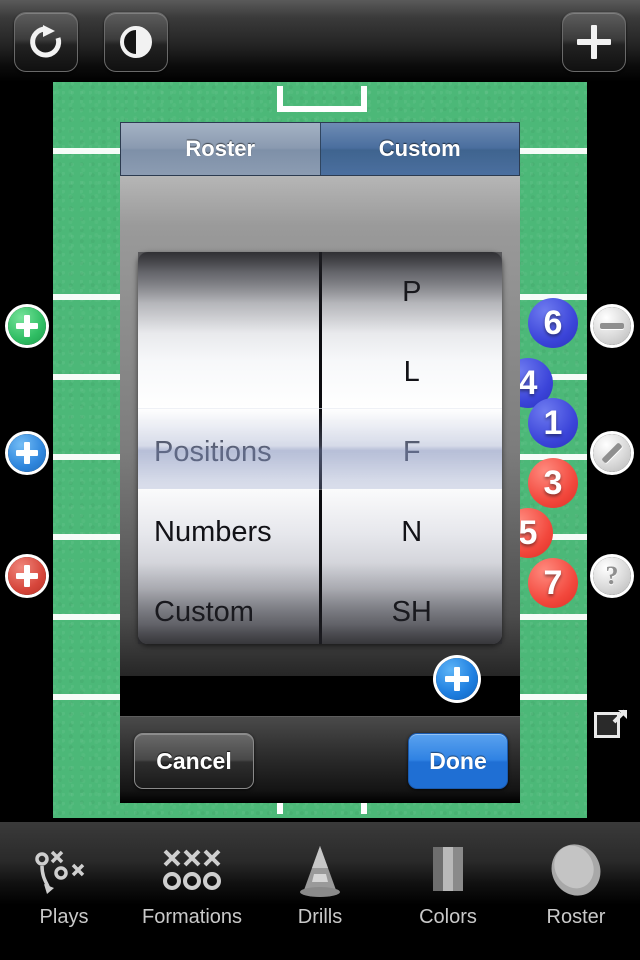 Image resolution: width=640 pixels, height=960 pixels. I want to click on player-token: 3, so click(553, 483).